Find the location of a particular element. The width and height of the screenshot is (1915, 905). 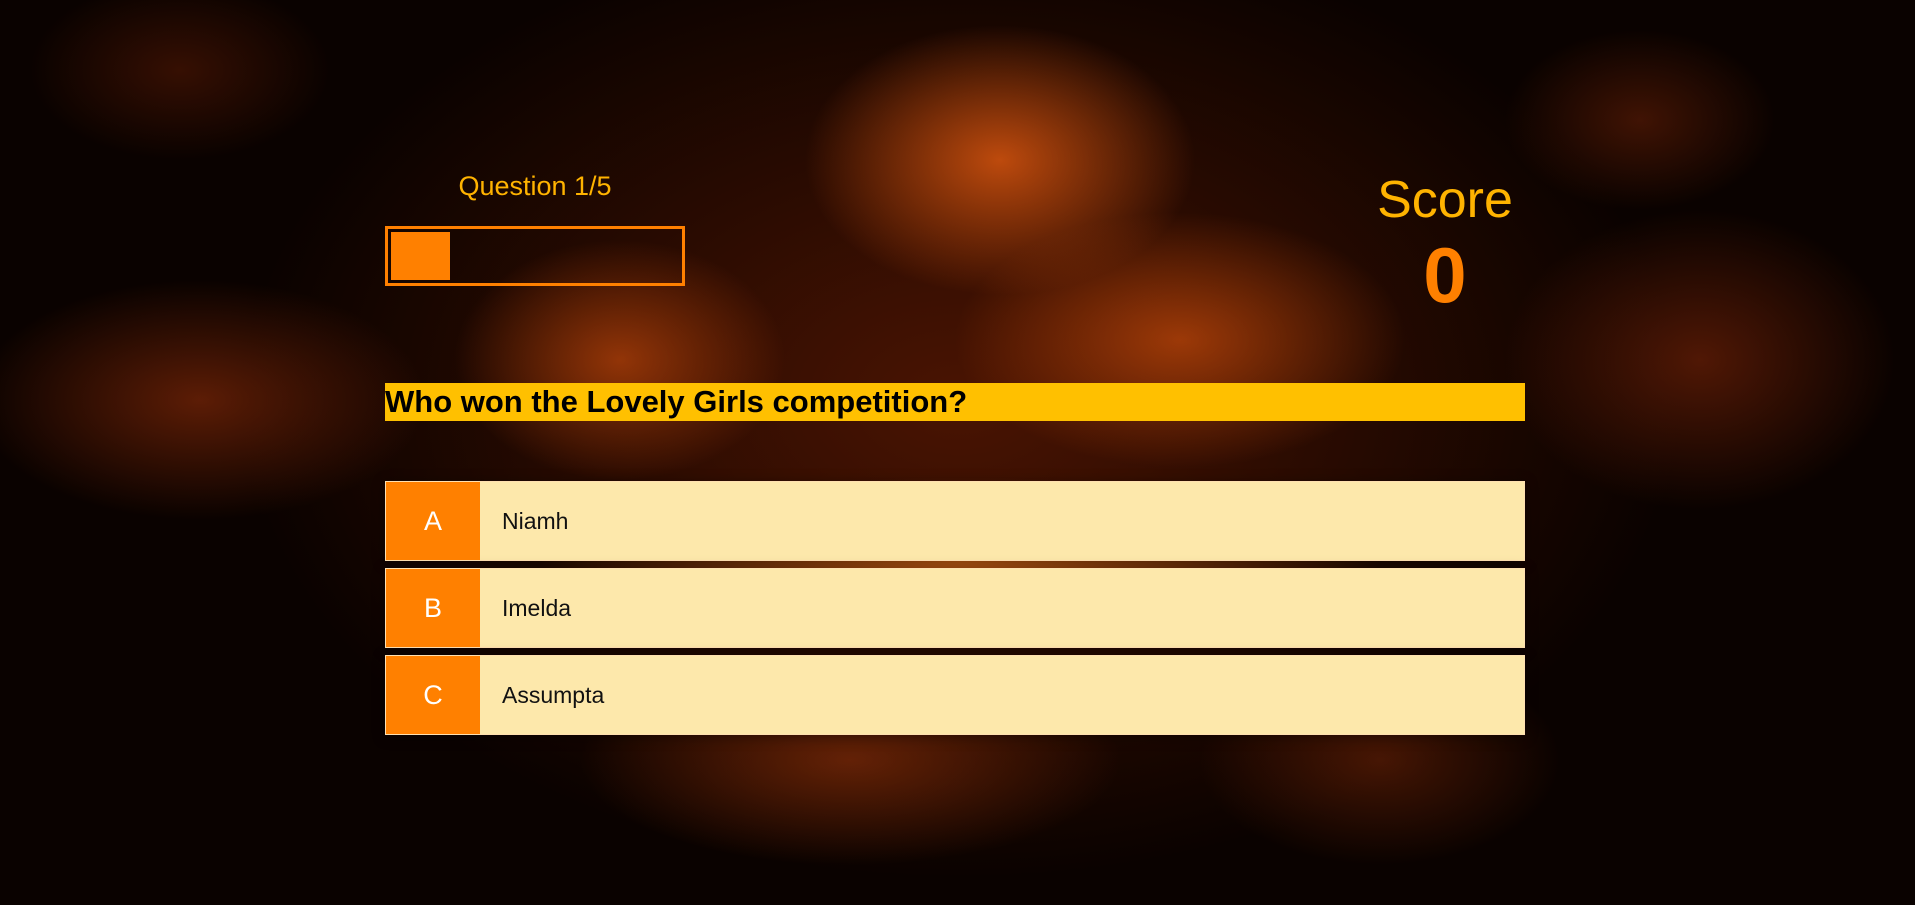

choice-a: A Niamh is located at coordinates (955, 521).